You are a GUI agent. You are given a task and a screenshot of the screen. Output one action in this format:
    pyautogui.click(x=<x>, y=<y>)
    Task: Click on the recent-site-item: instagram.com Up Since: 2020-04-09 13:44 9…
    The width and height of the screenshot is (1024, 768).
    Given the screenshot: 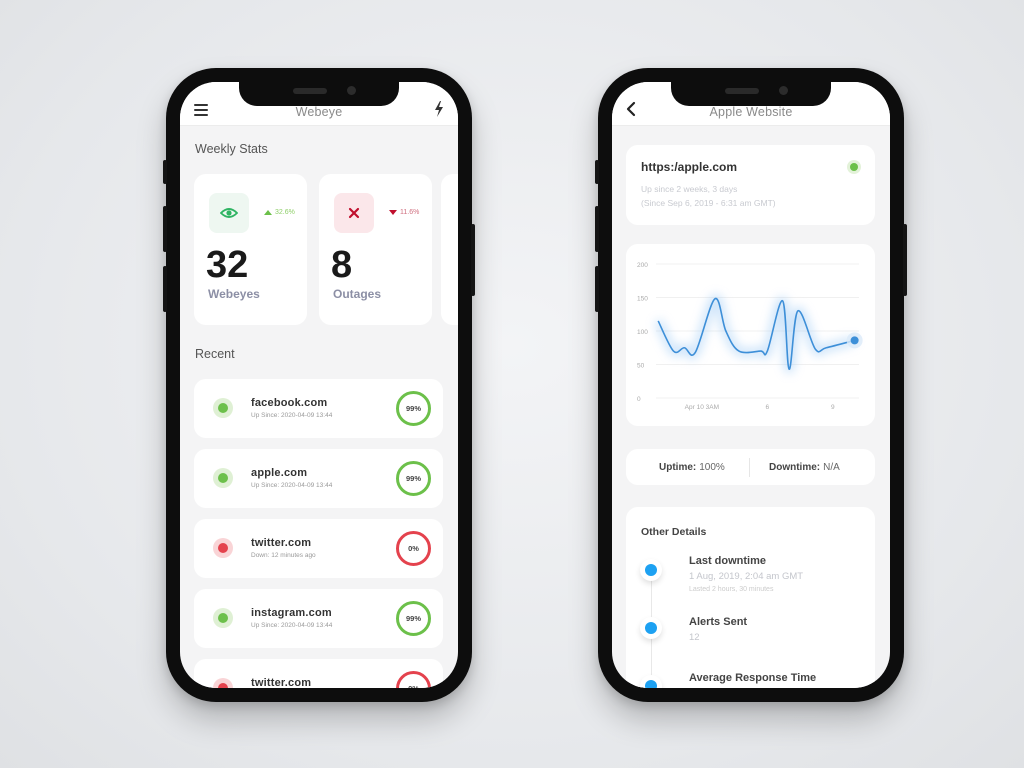 What is the action you would take?
    pyautogui.click(x=318, y=618)
    